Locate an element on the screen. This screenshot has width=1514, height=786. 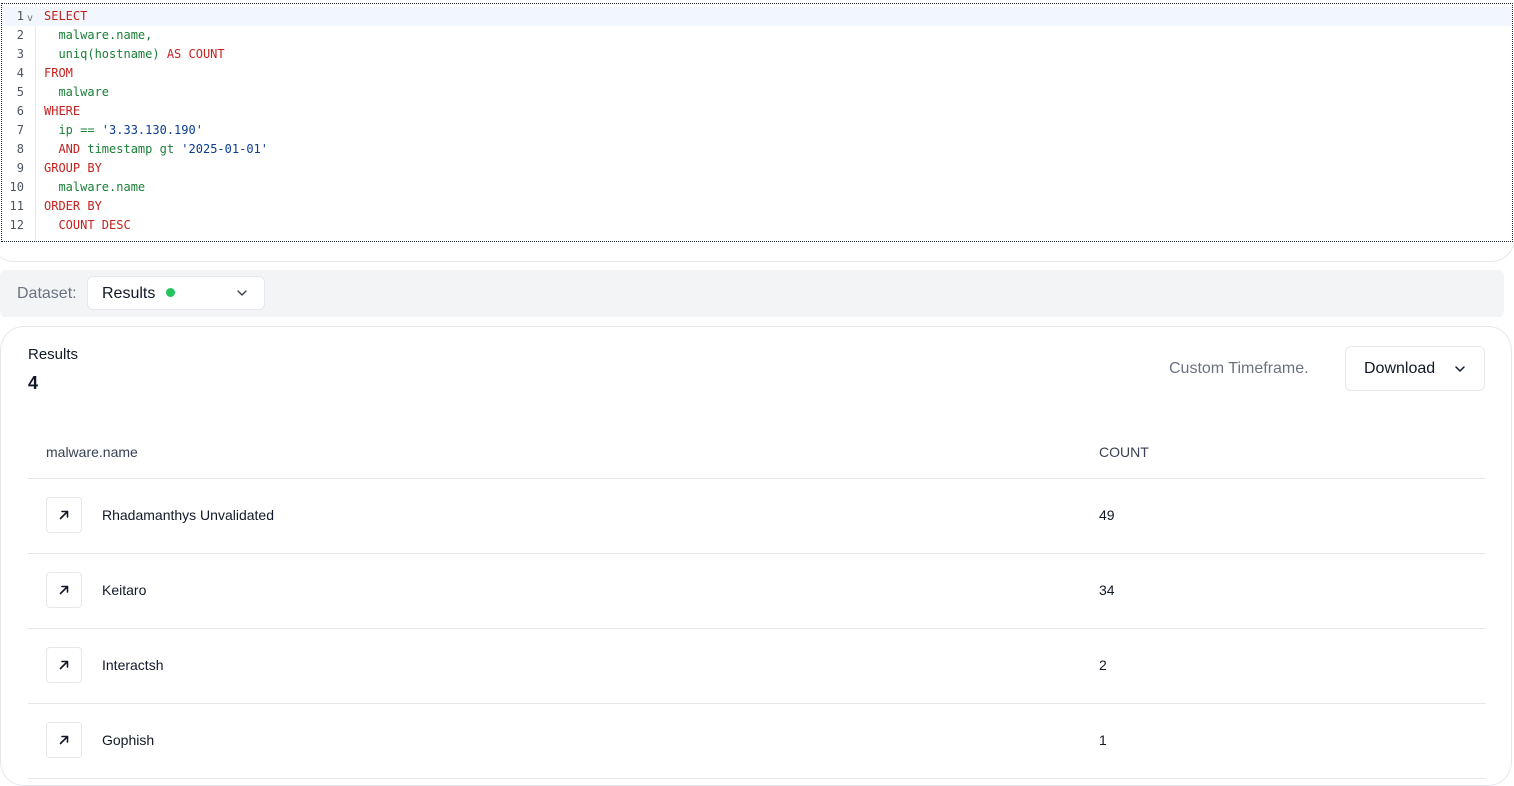
code-token: malware is located at coordinates (77, 92).